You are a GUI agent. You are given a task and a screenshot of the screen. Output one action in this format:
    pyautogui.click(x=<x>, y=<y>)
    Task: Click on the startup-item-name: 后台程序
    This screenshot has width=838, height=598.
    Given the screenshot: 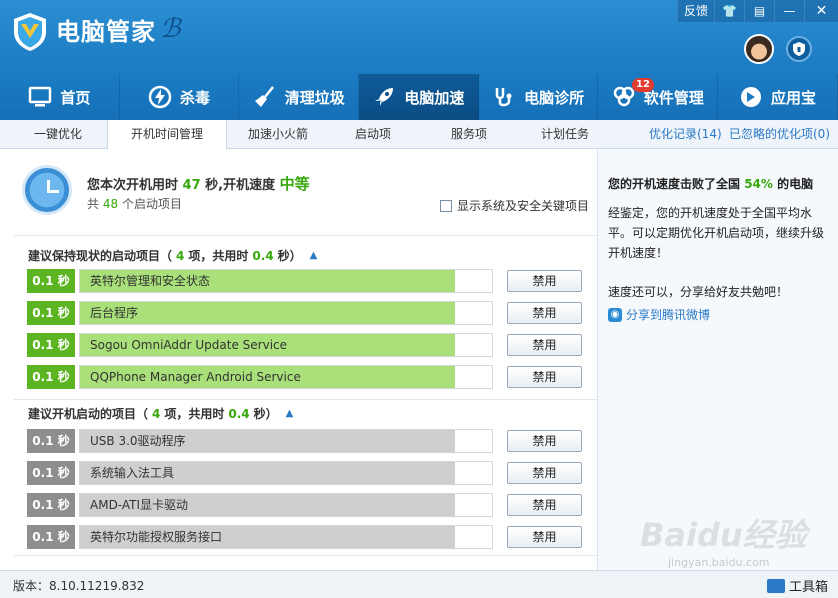 What is the action you would take?
    pyautogui.click(x=114, y=313)
    